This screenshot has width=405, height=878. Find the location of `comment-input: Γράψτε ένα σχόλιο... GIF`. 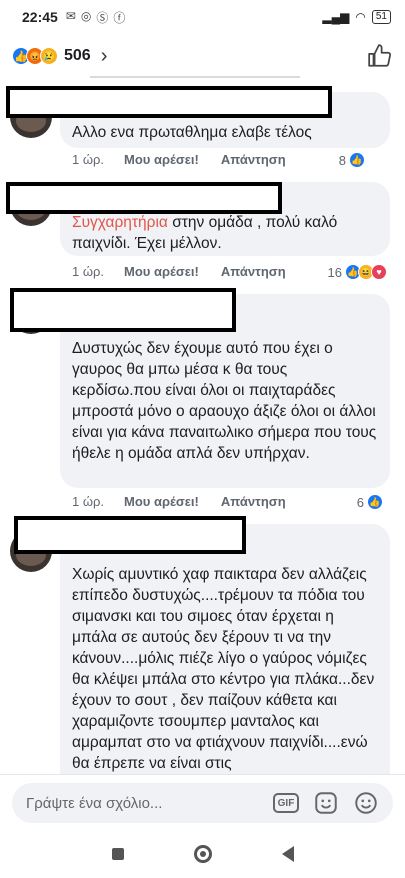

comment-input: Γράψτε ένα σχόλιο... GIF is located at coordinates (202, 803).